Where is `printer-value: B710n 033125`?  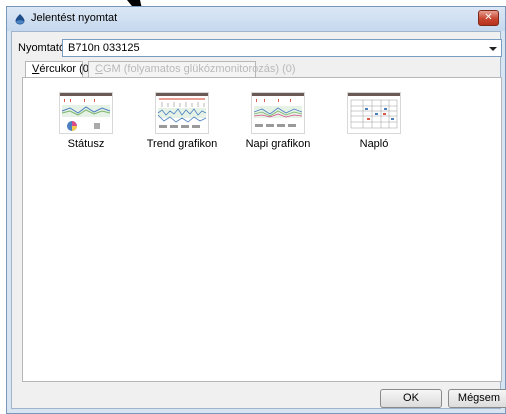 printer-value: B710n 033125 is located at coordinates (104, 48).